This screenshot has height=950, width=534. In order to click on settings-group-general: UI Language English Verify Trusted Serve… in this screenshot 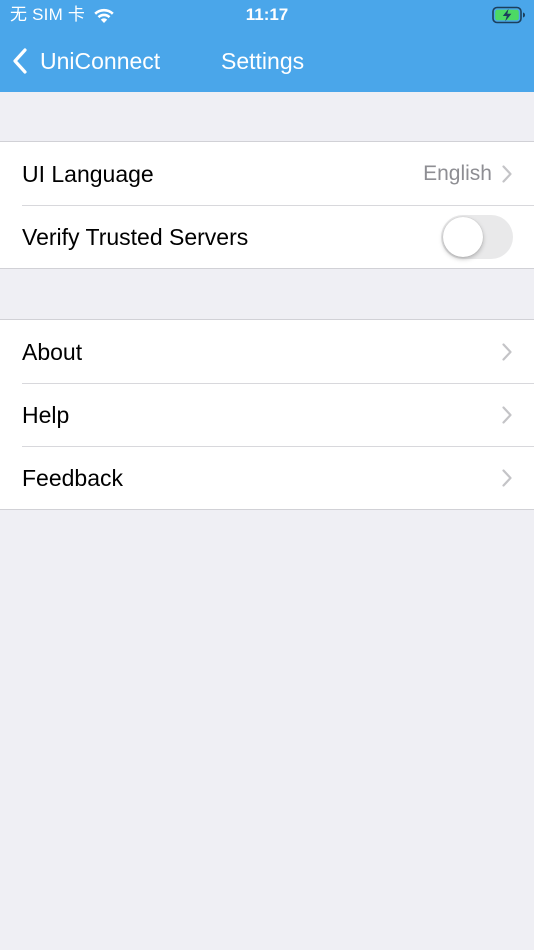, I will do `click(267, 205)`.